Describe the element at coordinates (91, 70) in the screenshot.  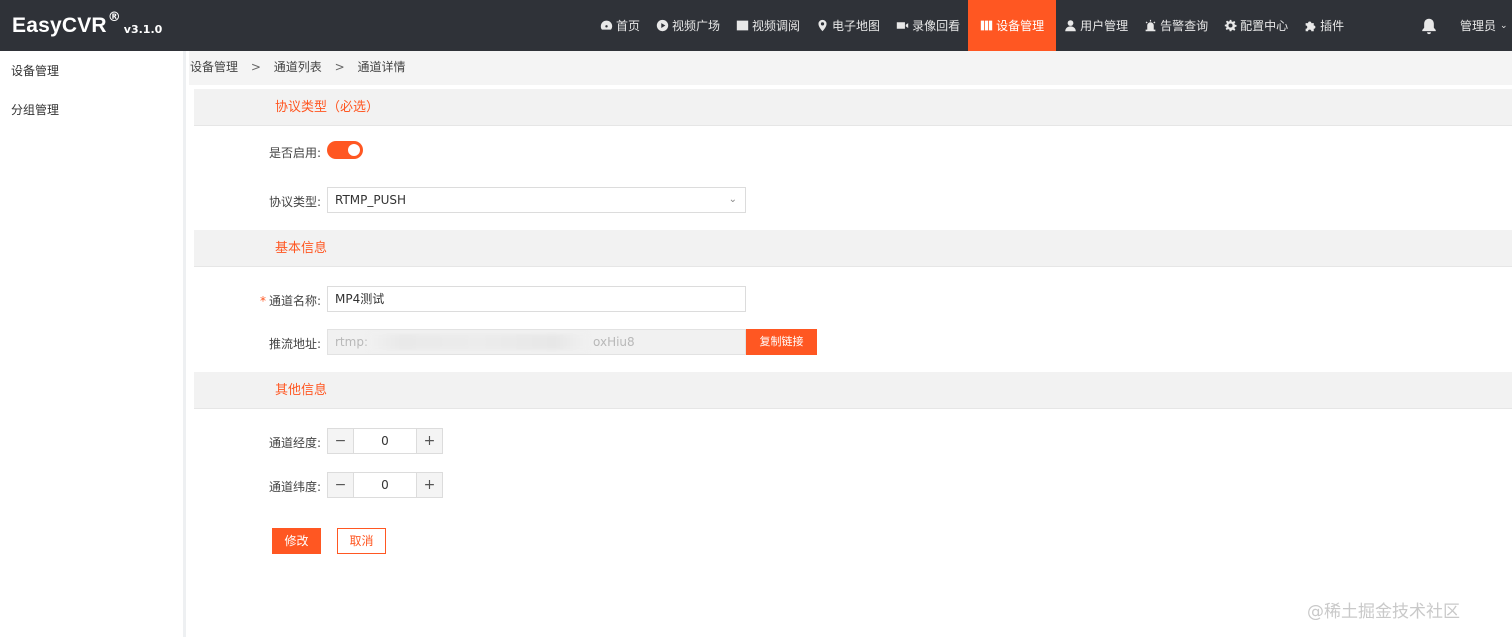
I see `sidebar-item-device-management: 设备管理` at that location.